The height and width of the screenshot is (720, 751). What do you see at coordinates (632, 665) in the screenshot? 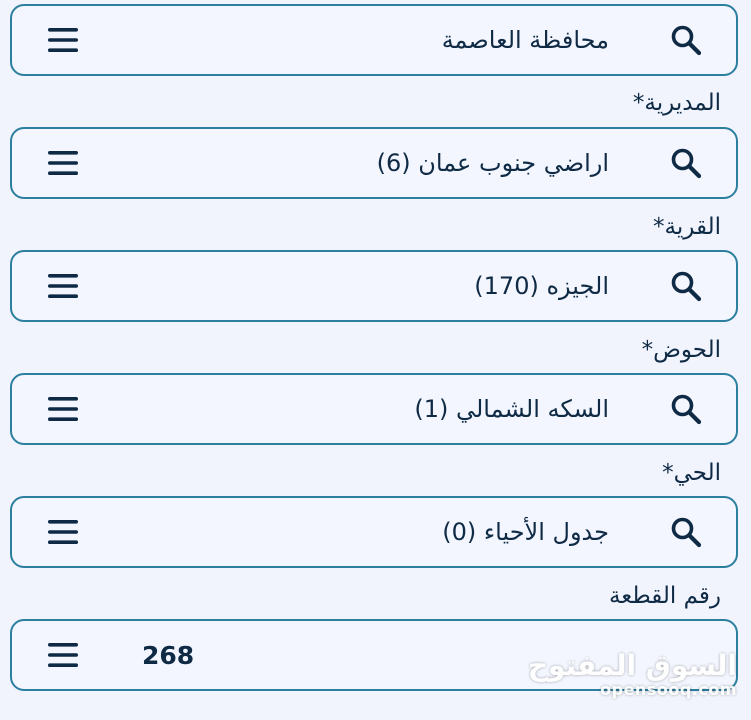
I see `watermark-arabic: السوق المفتوح` at bounding box center [632, 665].